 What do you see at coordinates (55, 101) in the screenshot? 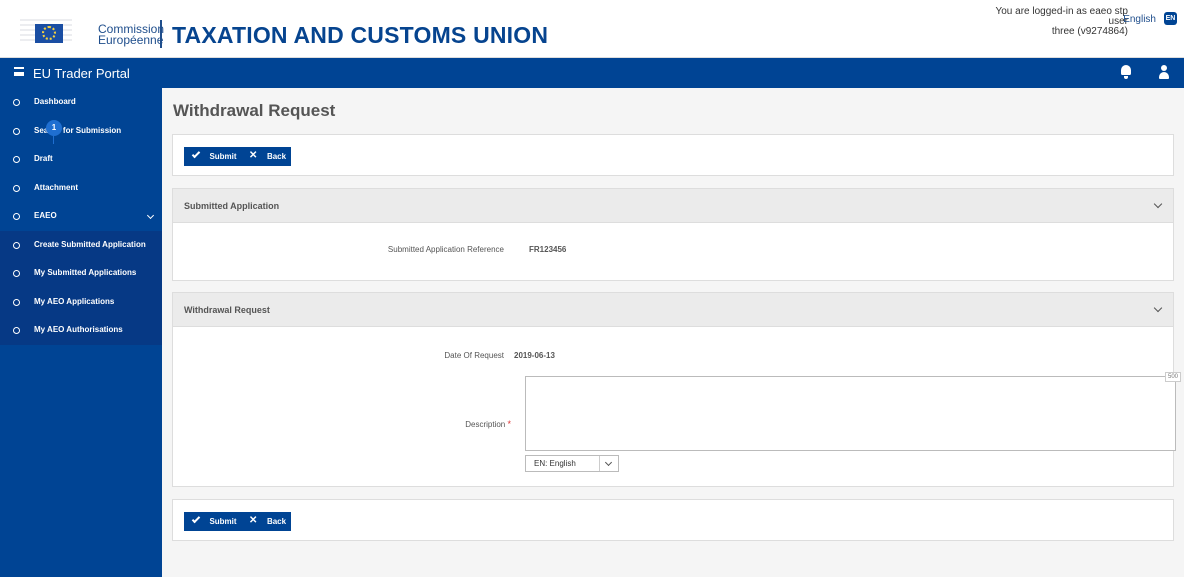
I see `sidebar-item-label: Dashboard` at bounding box center [55, 101].